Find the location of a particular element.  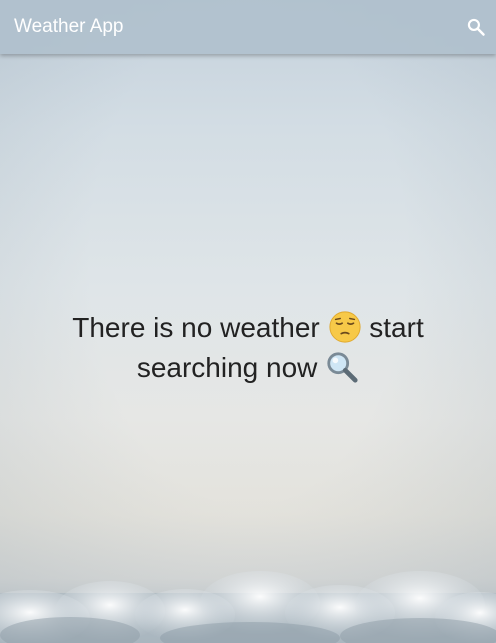

app-title: Weather App is located at coordinates (69, 26).